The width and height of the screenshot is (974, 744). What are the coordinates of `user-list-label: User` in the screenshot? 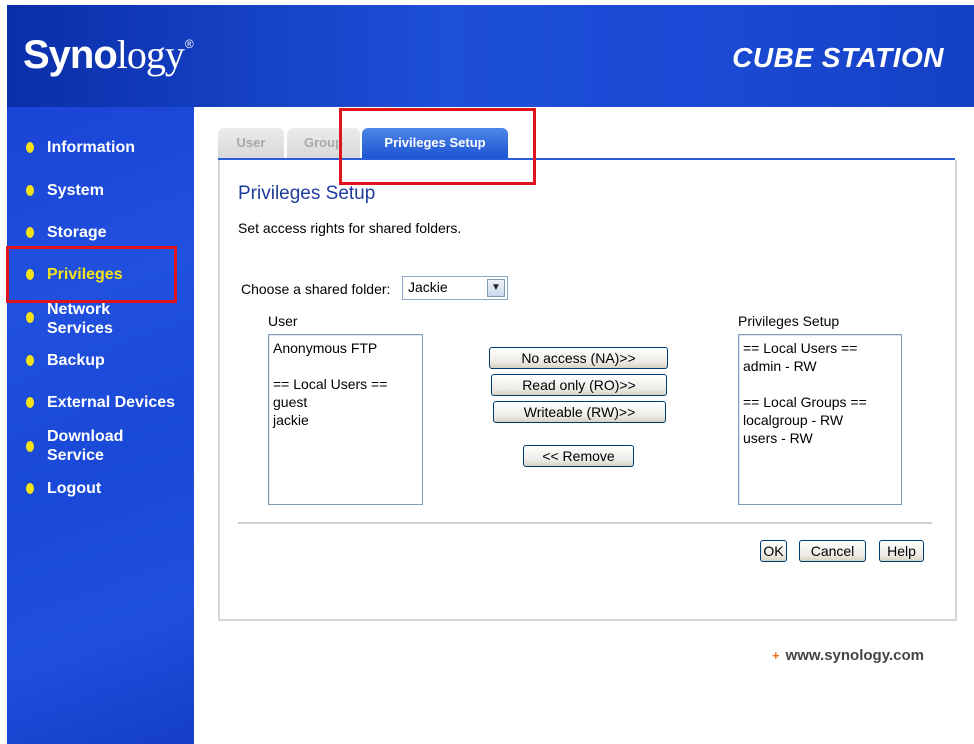 It's located at (283, 321).